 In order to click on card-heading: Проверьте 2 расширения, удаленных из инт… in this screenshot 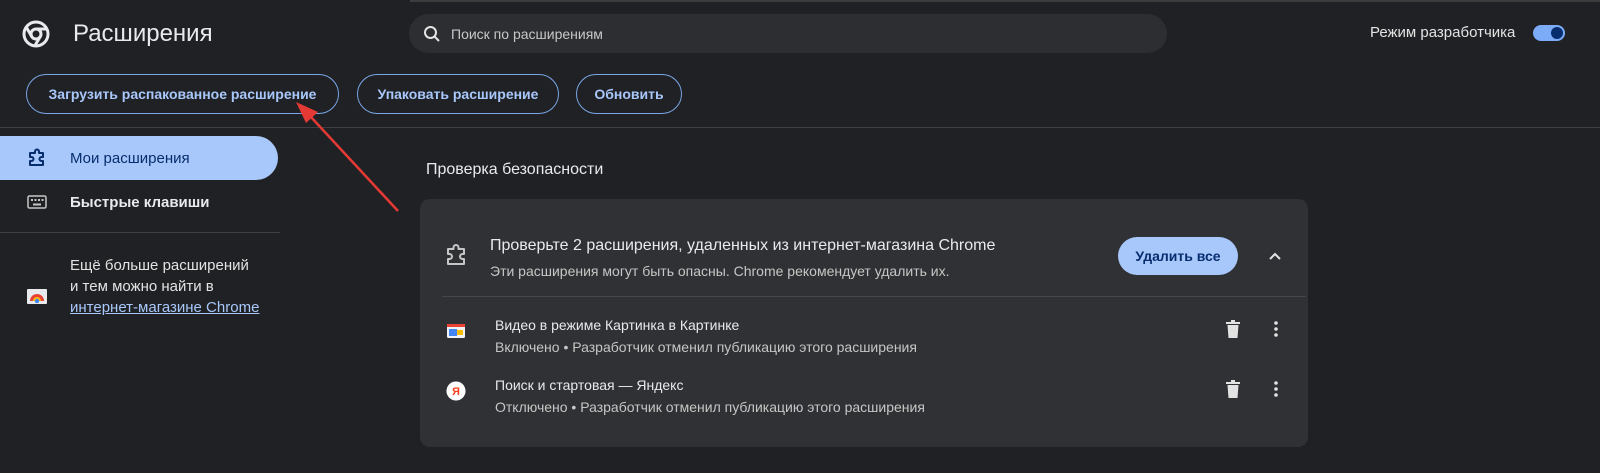, I will do `click(743, 245)`.